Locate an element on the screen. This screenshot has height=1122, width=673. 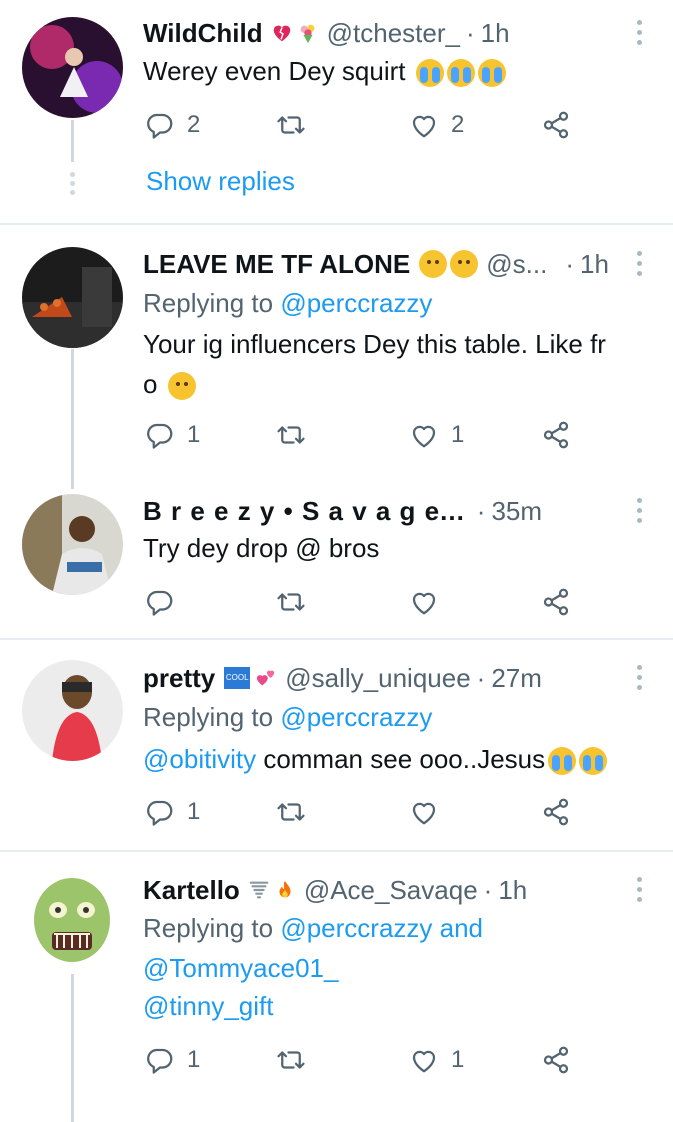
reply-button is located at coordinates (160, 602).